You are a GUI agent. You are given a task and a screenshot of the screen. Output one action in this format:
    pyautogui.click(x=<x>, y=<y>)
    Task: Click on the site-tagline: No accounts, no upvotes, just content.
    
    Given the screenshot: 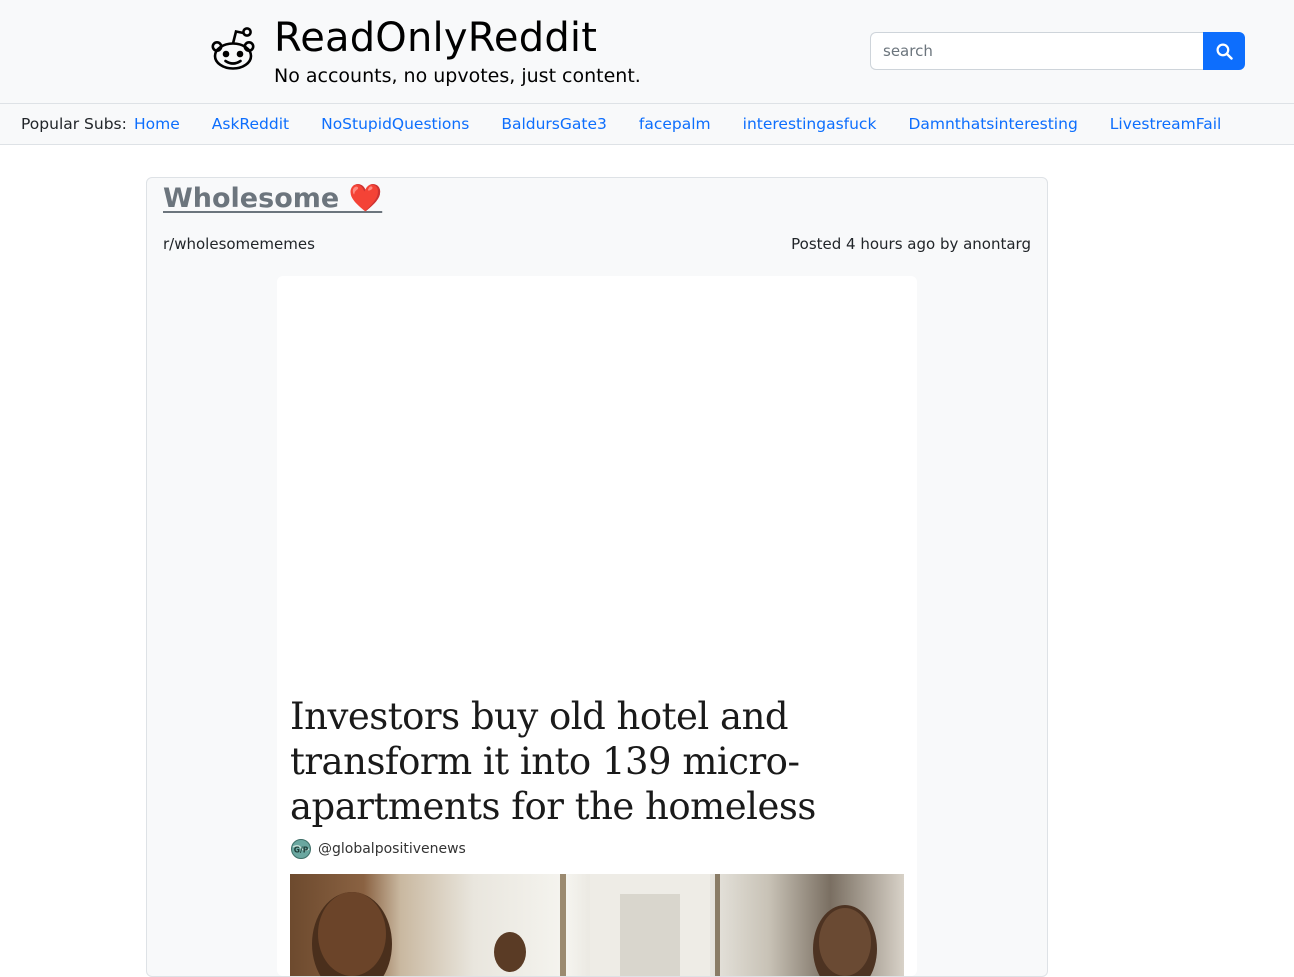 What is the action you would take?
    pyautogui.click(x=457, y=76)
    